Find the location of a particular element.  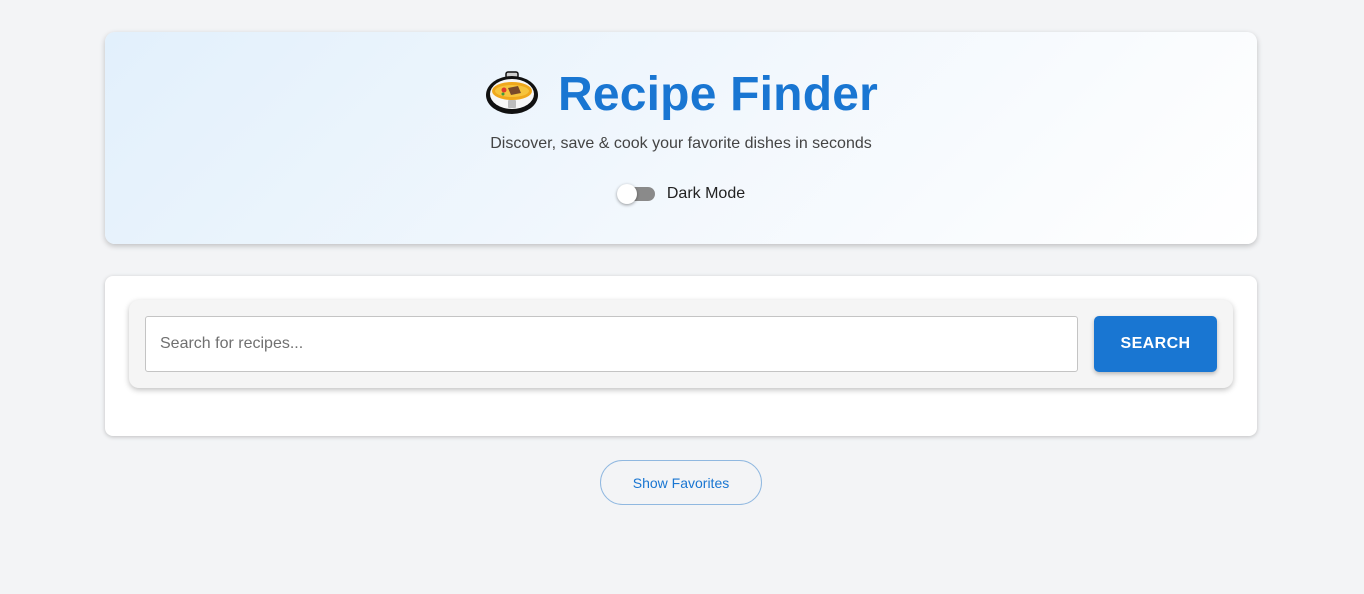

search-button: SEARCH is located at coordinates (1155, 344).